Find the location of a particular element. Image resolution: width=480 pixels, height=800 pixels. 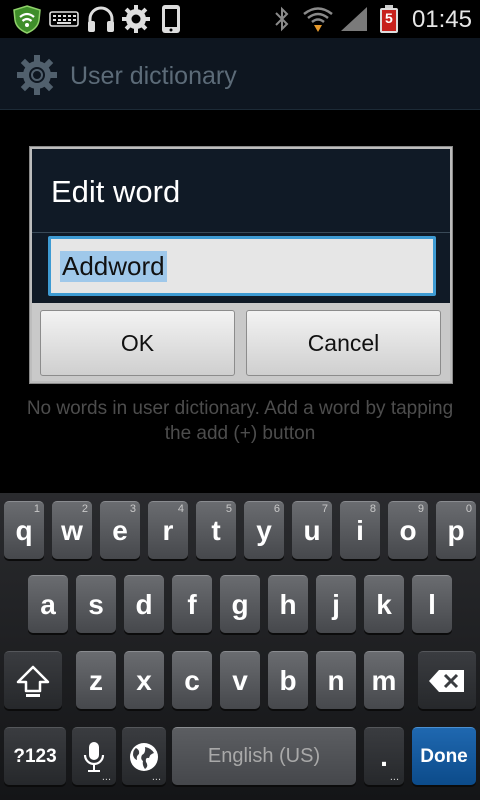

cancel-button: Cancel is located at coordinates (343, 343).